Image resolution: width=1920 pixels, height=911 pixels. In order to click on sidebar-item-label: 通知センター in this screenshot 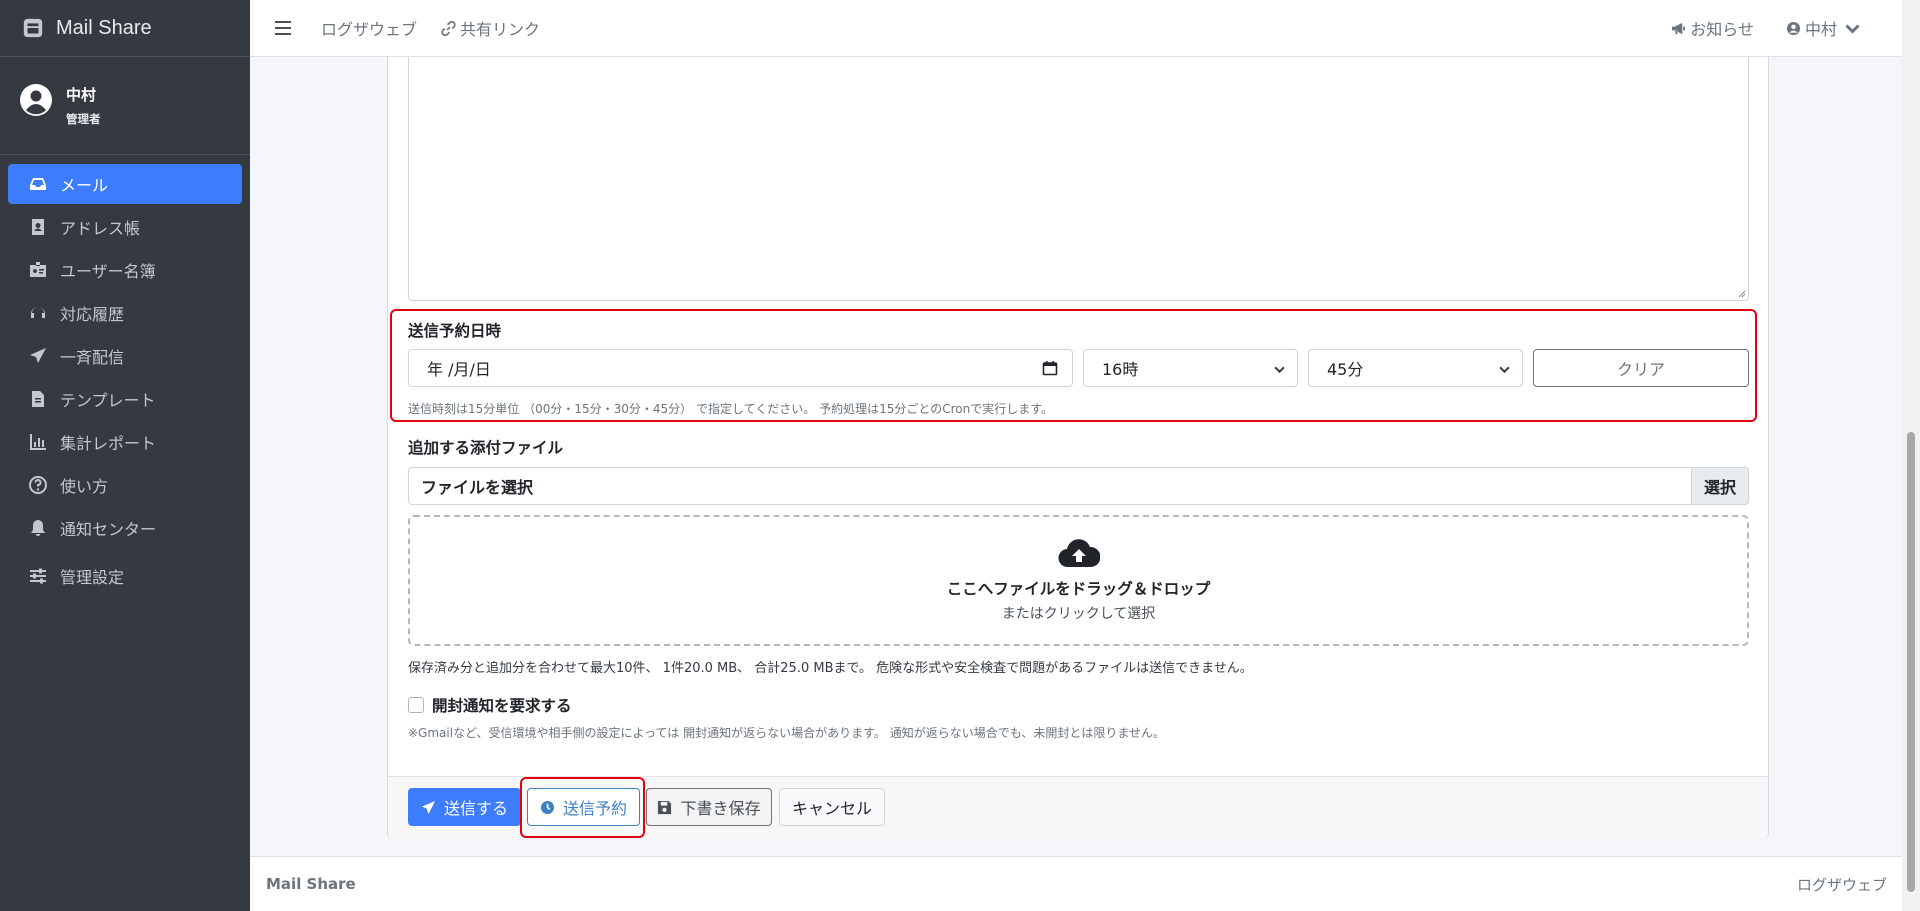, I will do `click(108, 529)`.